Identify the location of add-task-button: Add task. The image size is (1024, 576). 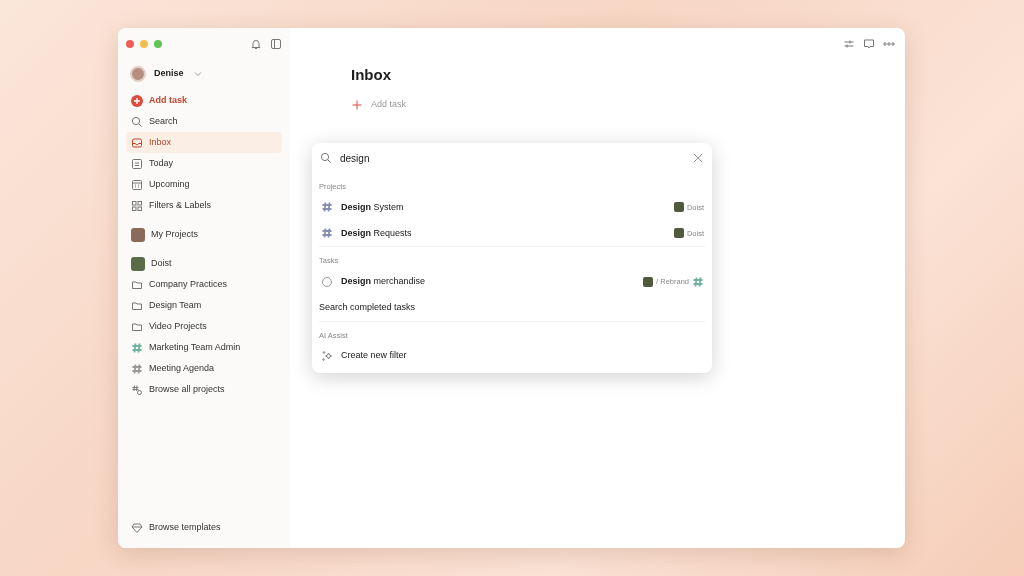
(204, 100).